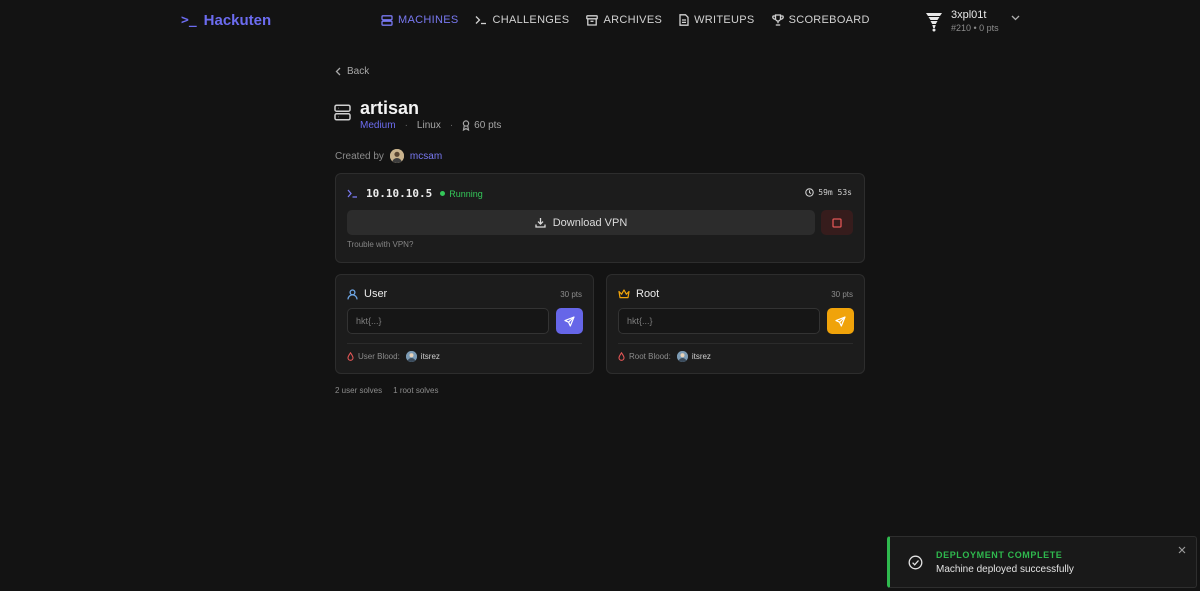 The height and width of the screenshot is (591, 1200). I want to click on instance-ip-row: 10.10.10.5 Running, so click(415, 193).